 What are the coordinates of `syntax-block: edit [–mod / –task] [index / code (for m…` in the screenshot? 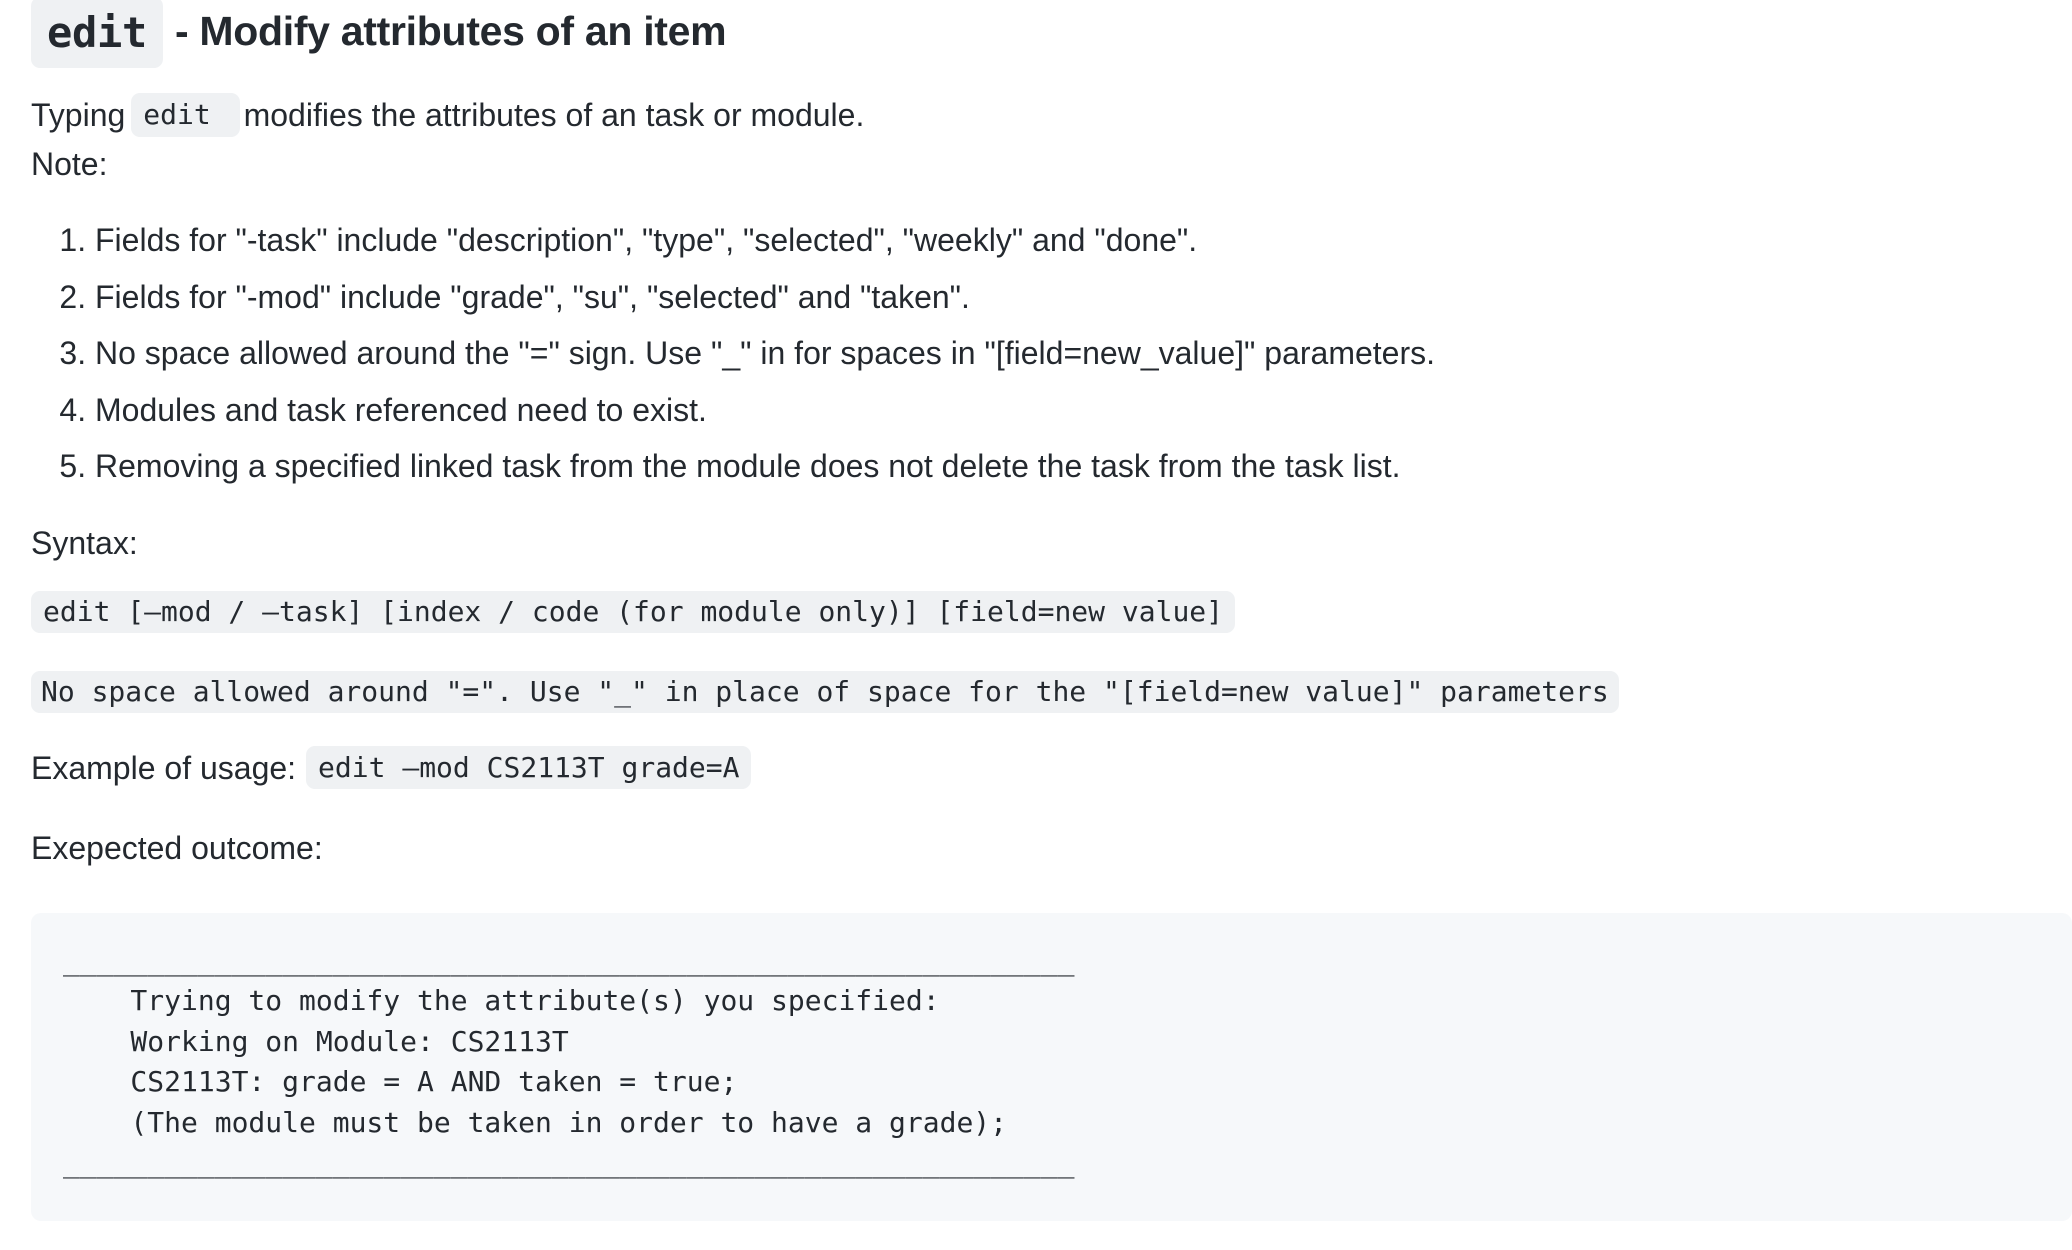 It's located at (1051, 604).